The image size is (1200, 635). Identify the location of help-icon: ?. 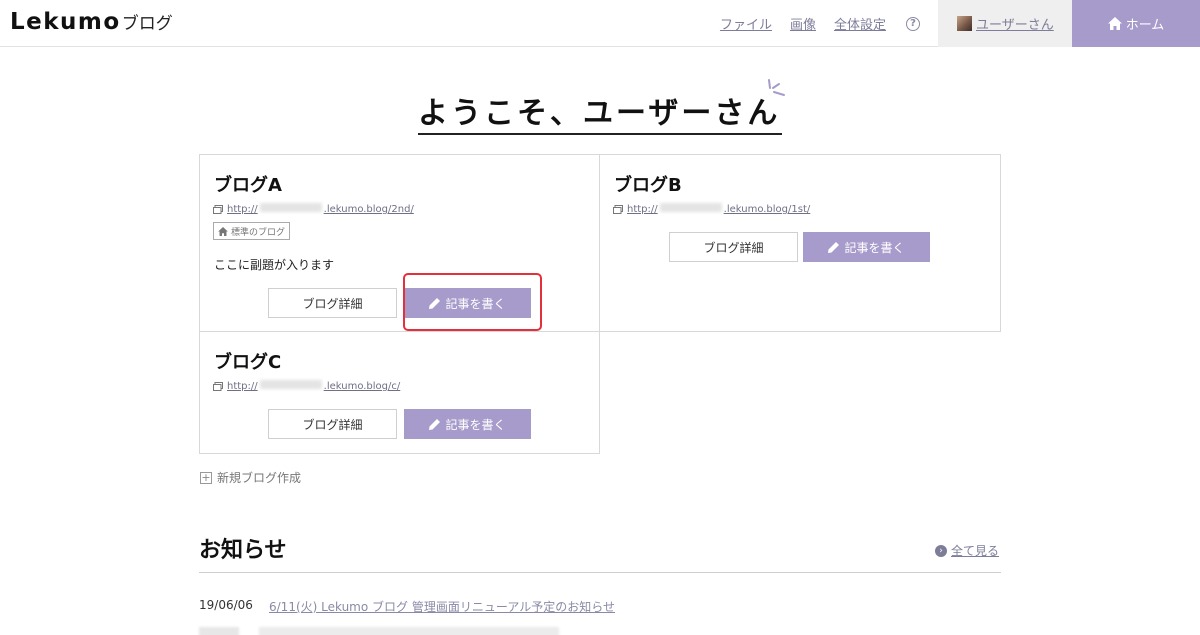
(913, 23).